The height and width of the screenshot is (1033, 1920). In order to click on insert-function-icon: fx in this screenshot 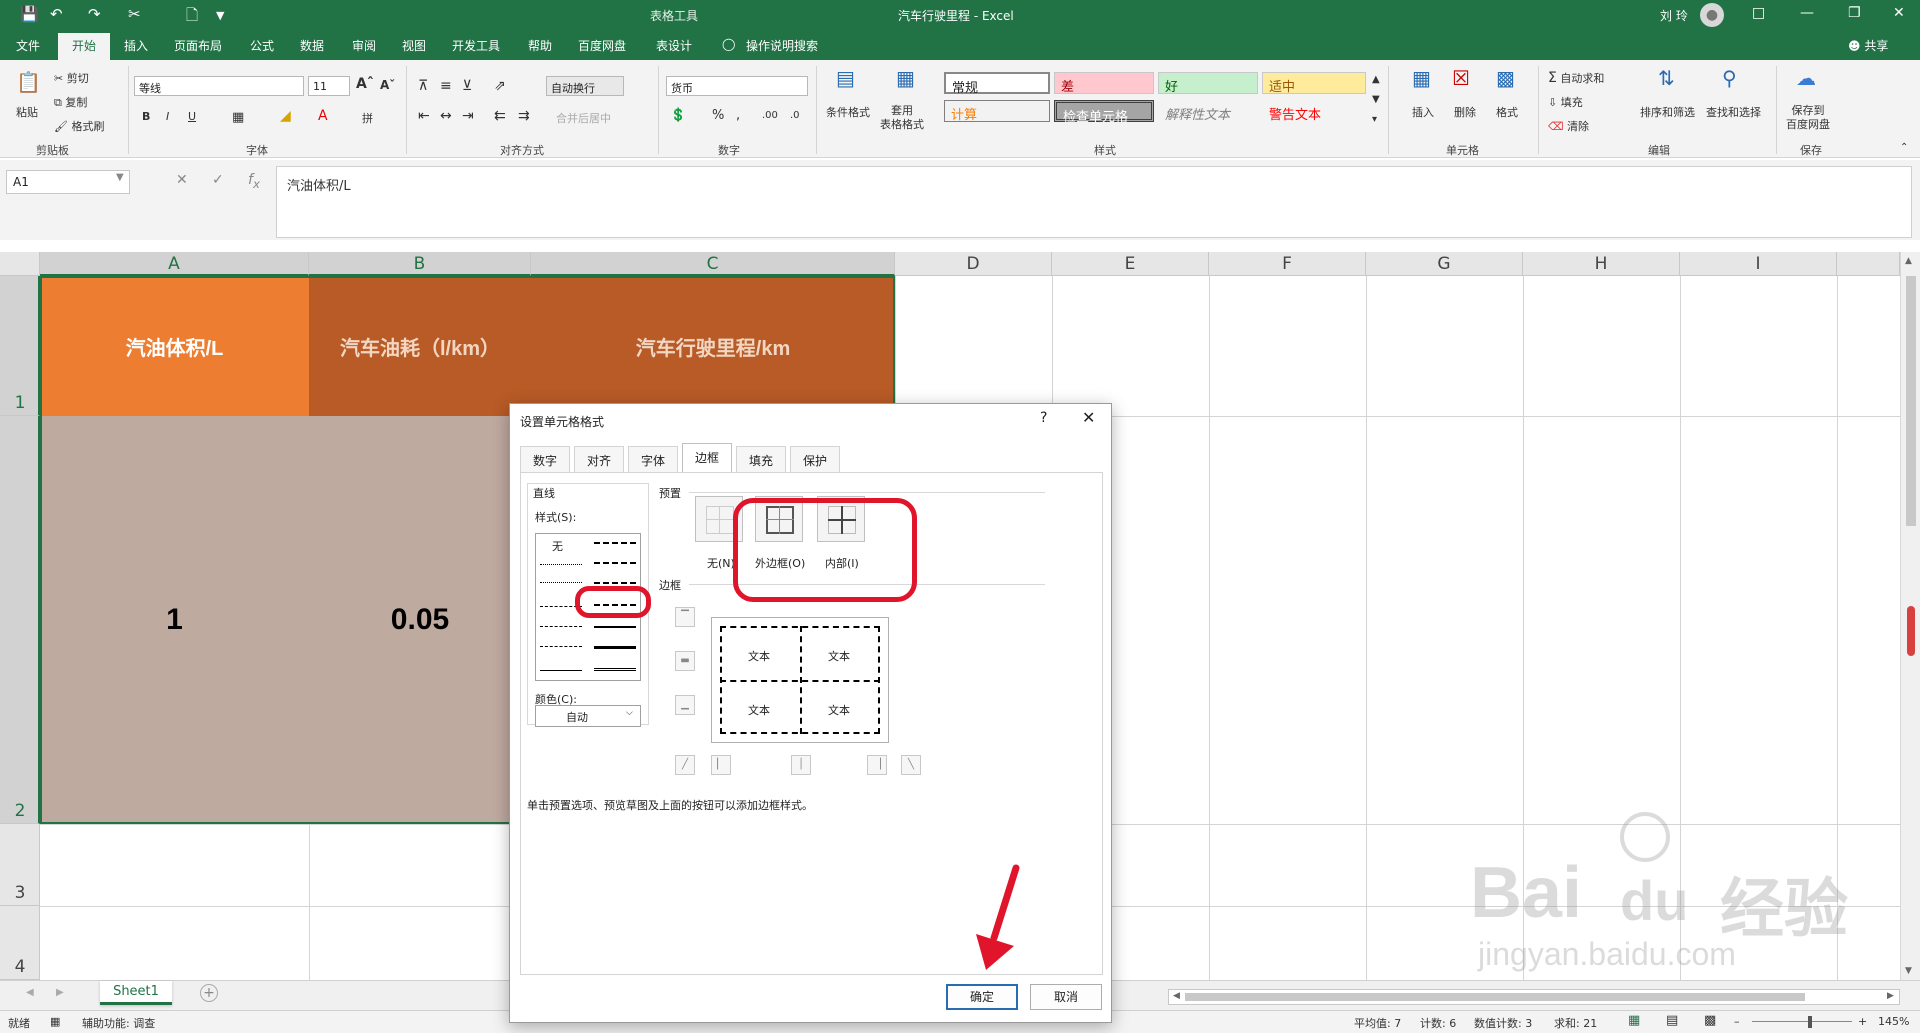, I will do `click(254, 181)`.